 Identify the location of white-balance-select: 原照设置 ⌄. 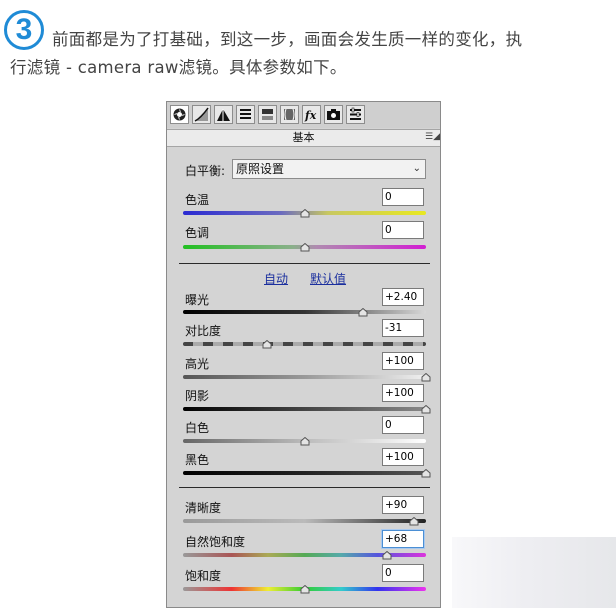
(329, 169).